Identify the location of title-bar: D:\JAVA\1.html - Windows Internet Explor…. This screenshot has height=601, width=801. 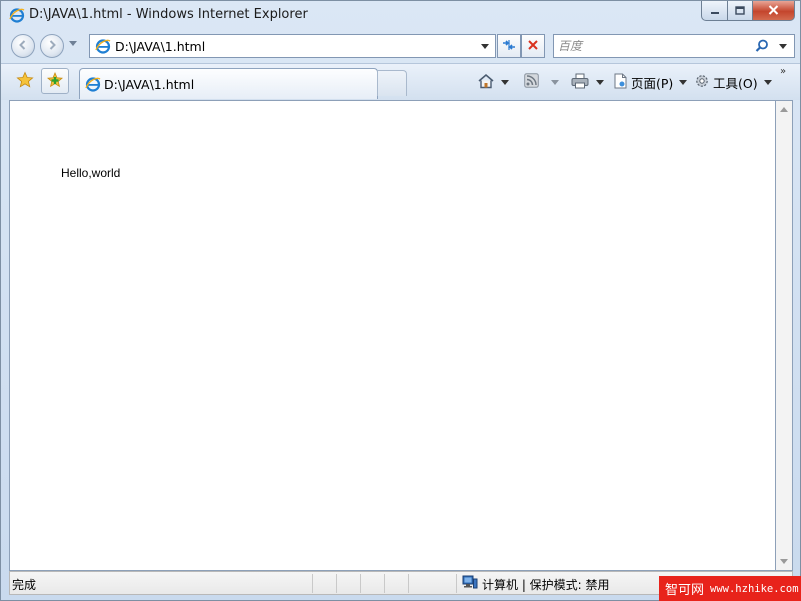
(400, 16).